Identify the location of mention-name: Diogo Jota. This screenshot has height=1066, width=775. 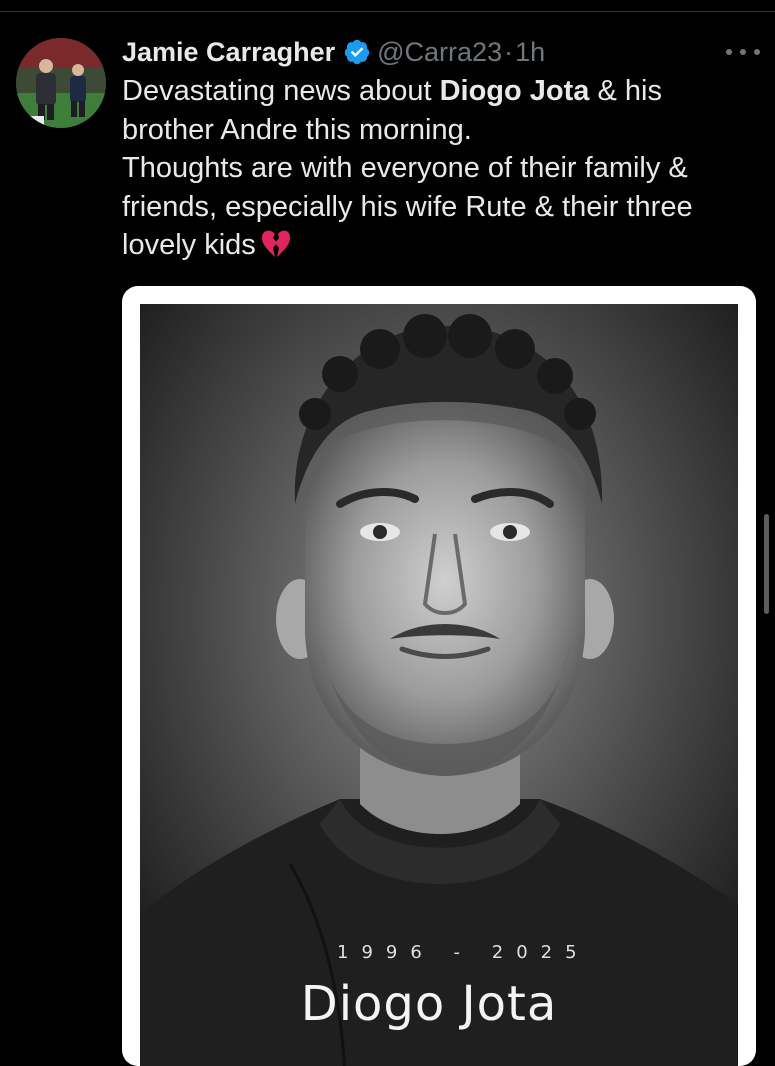
(514, 91).